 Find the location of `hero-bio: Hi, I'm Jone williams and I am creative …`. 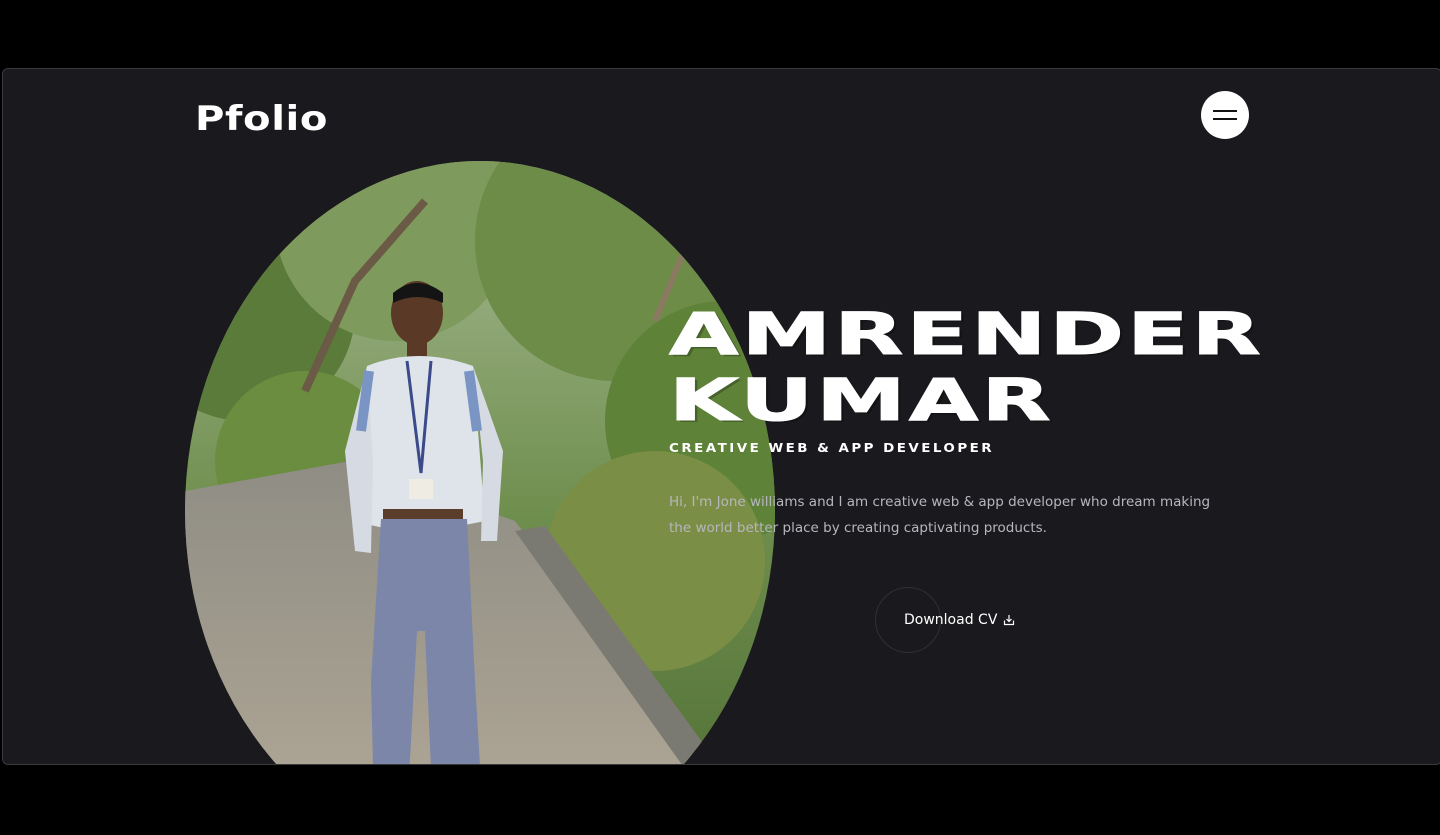

hero-bio: Hi, I'm Jone williams and I am creative … is located at coordinates (940, 515).